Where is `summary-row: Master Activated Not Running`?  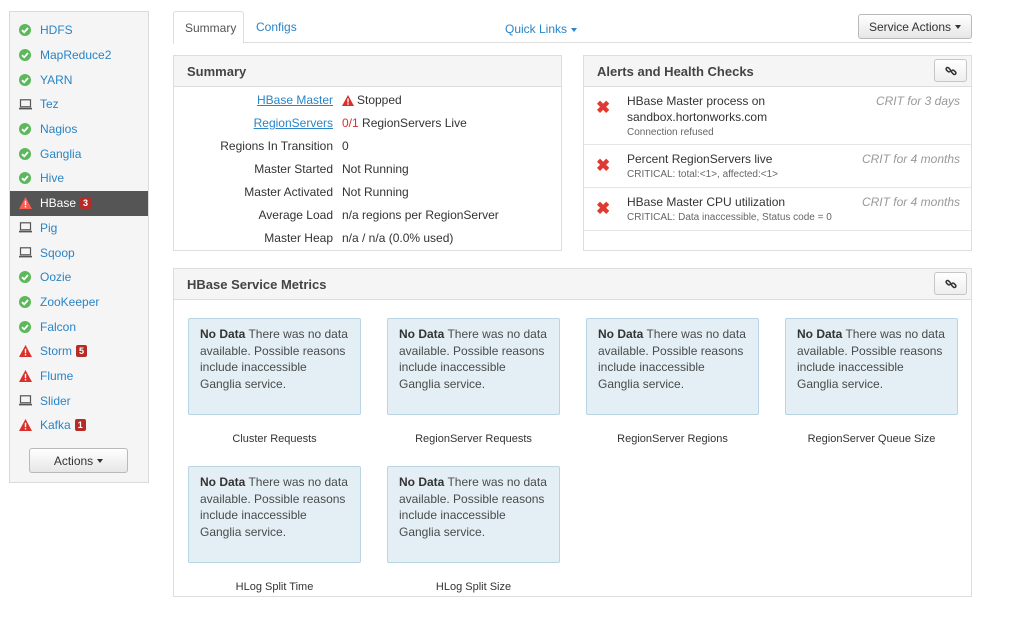 summary-row: Master Activated Not Running is located at coordinates (367, 192).